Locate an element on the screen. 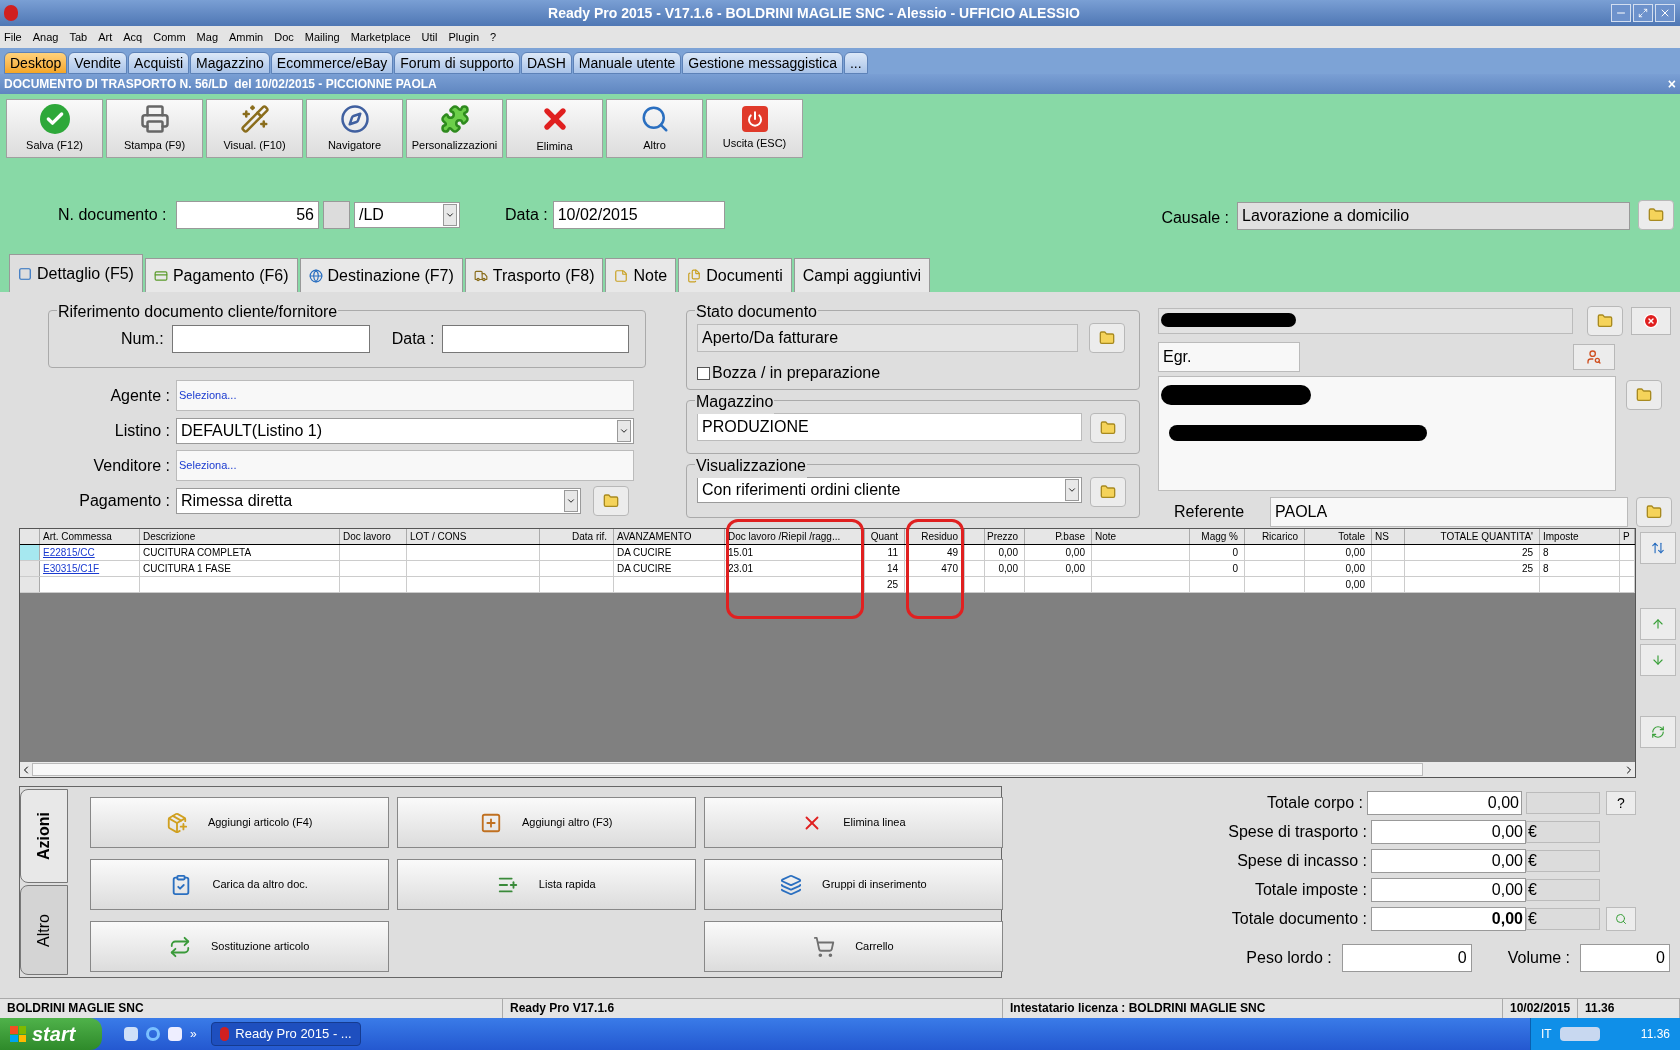 Image resolution: width=1680 pixels, height=1050 pixels. title-field: Egr. is located at coordinates (1229, 357).